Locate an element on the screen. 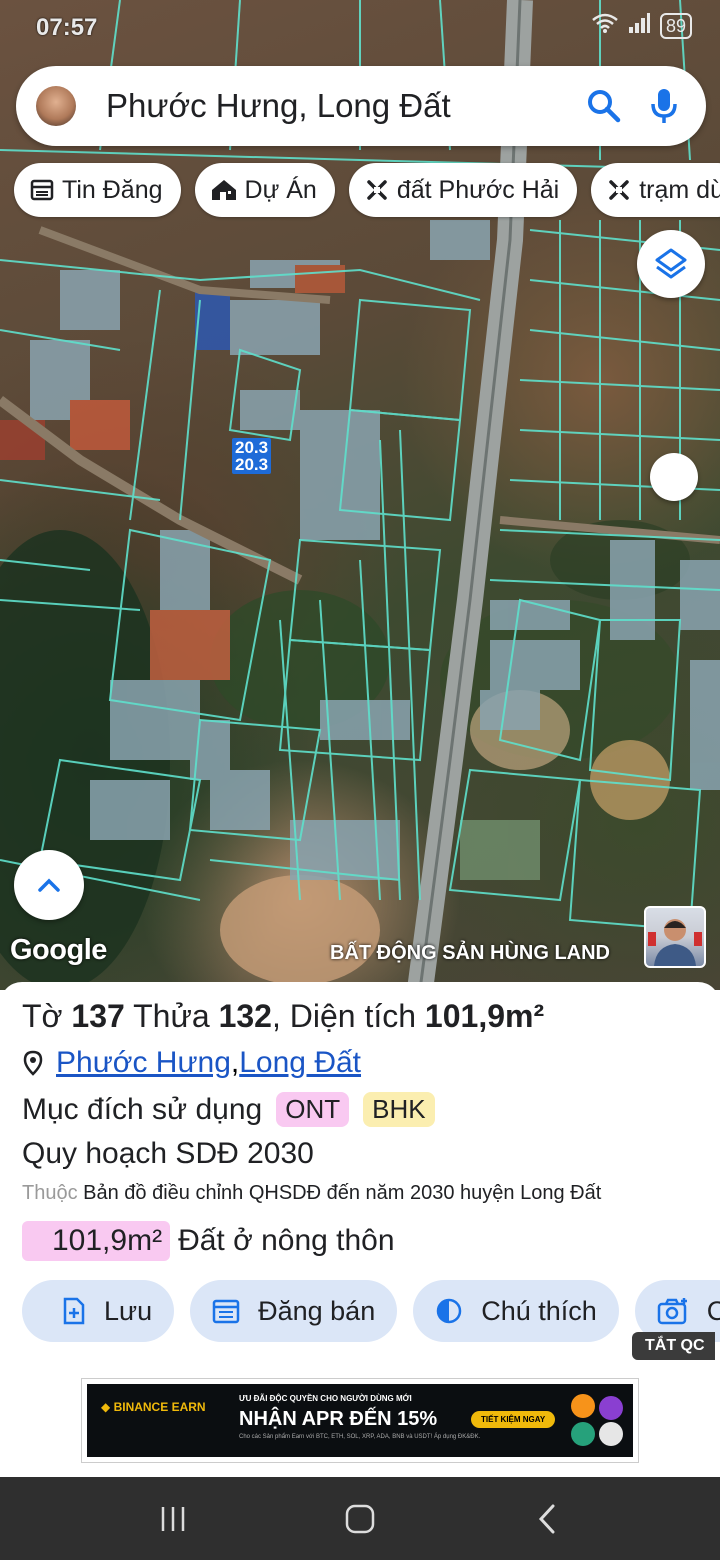 This screenshot has height=1560, width=720. parcel-title: Tờ 137 Thửa 132, Diện tích 101,9m² is located at coordinates (283, 1016).